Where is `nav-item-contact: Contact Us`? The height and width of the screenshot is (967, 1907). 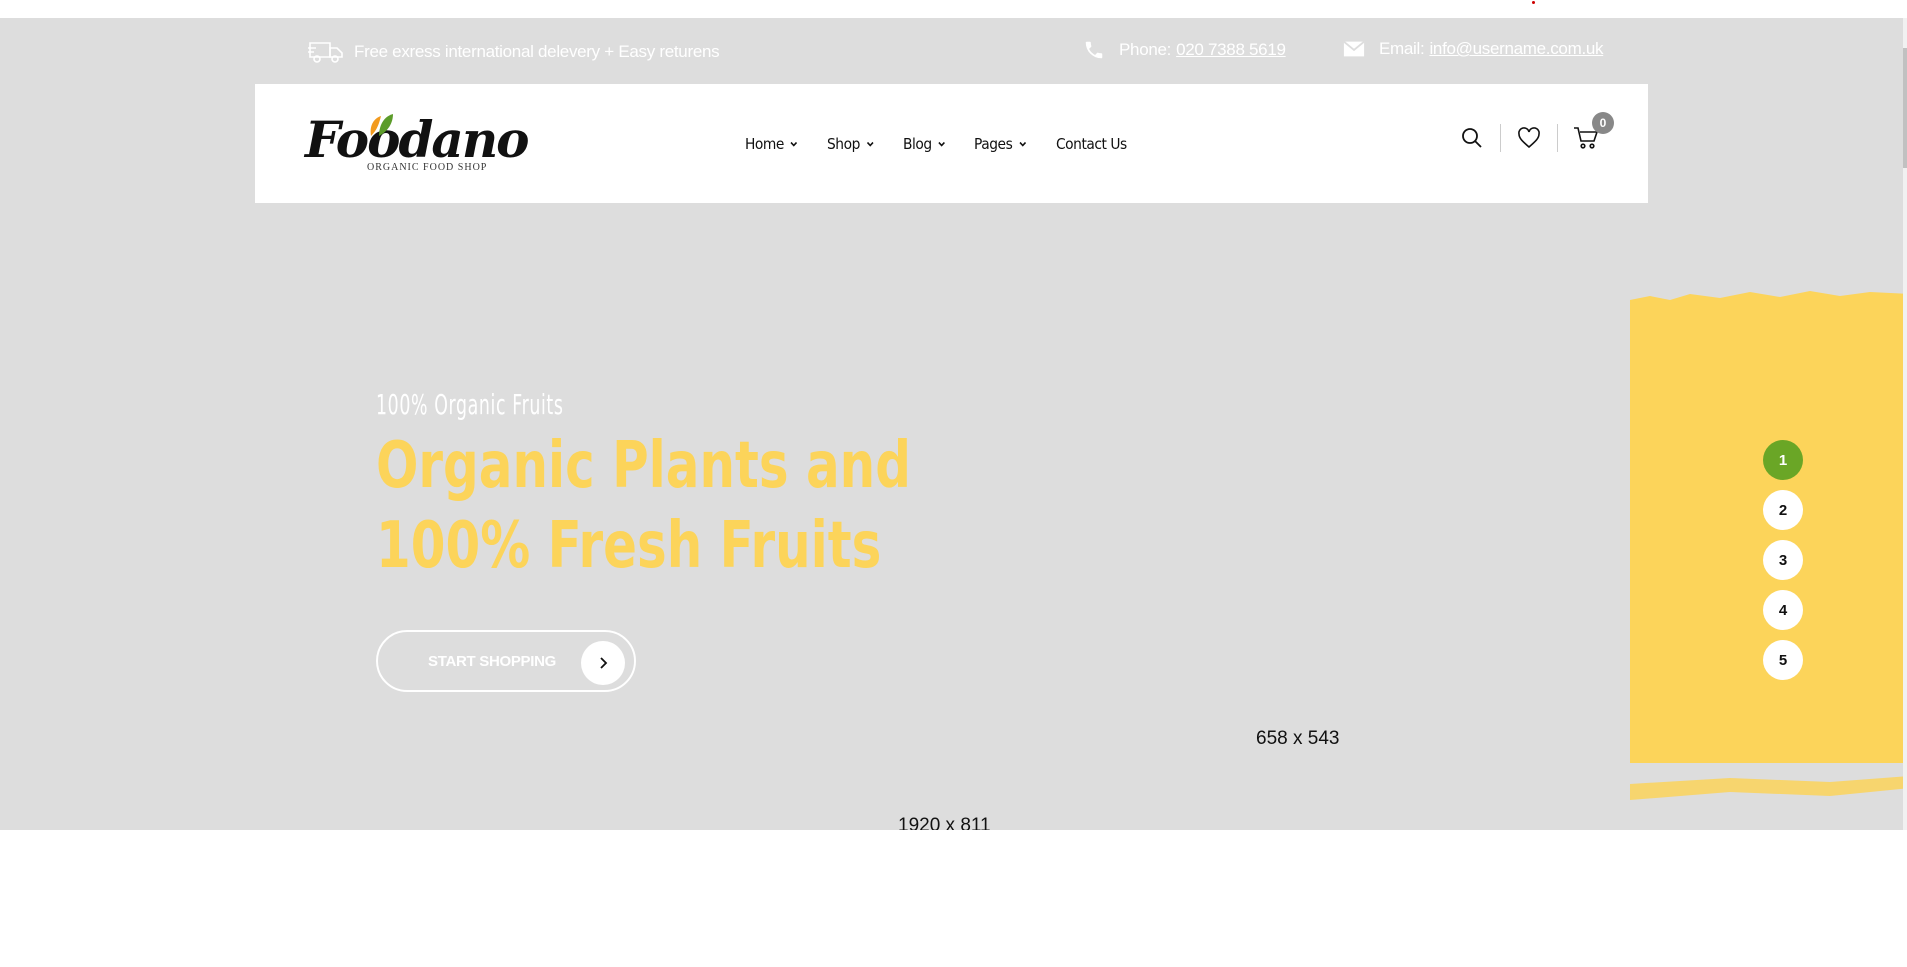 nav-item-contact: Contact Us is located at coordinates (1091, 144).